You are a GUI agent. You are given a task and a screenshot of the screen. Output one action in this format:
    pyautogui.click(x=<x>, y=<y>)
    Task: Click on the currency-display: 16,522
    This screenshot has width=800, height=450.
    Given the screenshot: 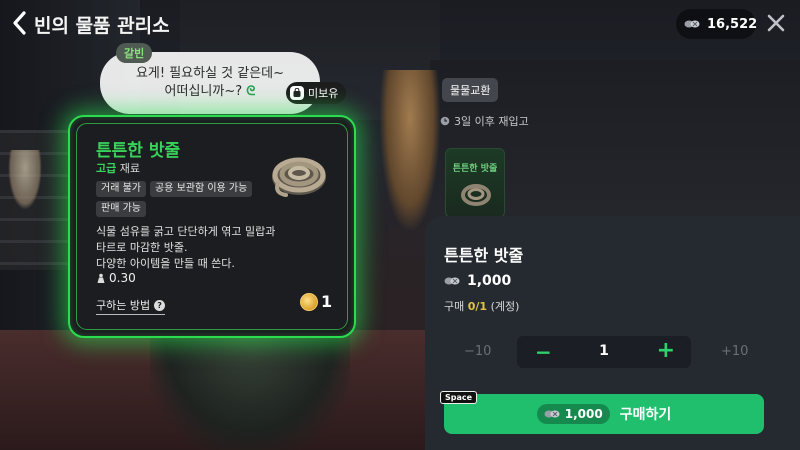 What is the action you would take?
    pyautogui.click(x=717, y=24)
    